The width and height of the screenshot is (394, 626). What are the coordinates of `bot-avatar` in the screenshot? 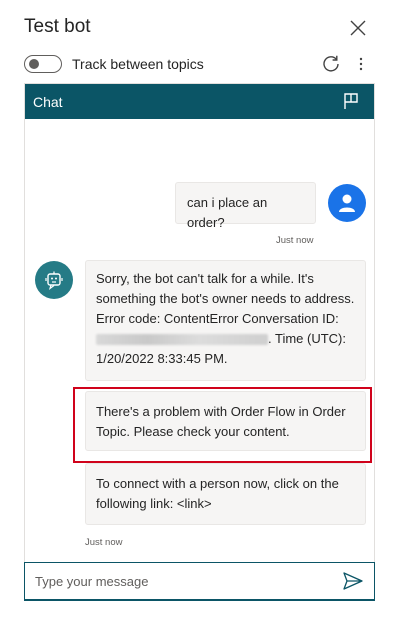 It's located at (54, 280).